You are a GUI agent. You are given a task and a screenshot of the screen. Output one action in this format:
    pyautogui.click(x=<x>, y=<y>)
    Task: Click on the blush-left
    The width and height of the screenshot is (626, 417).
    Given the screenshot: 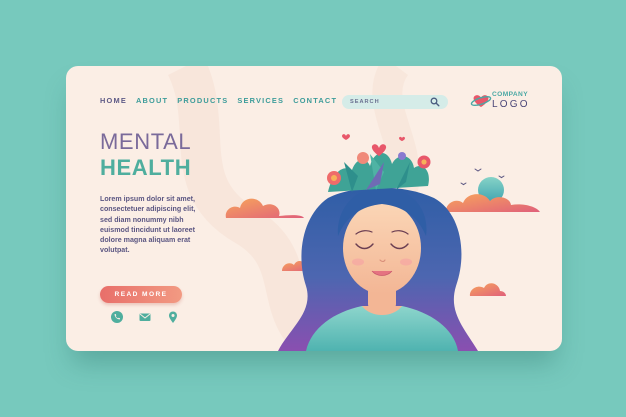 What is the action you would take?
    pyautogui.click(x=358, y=262)
    